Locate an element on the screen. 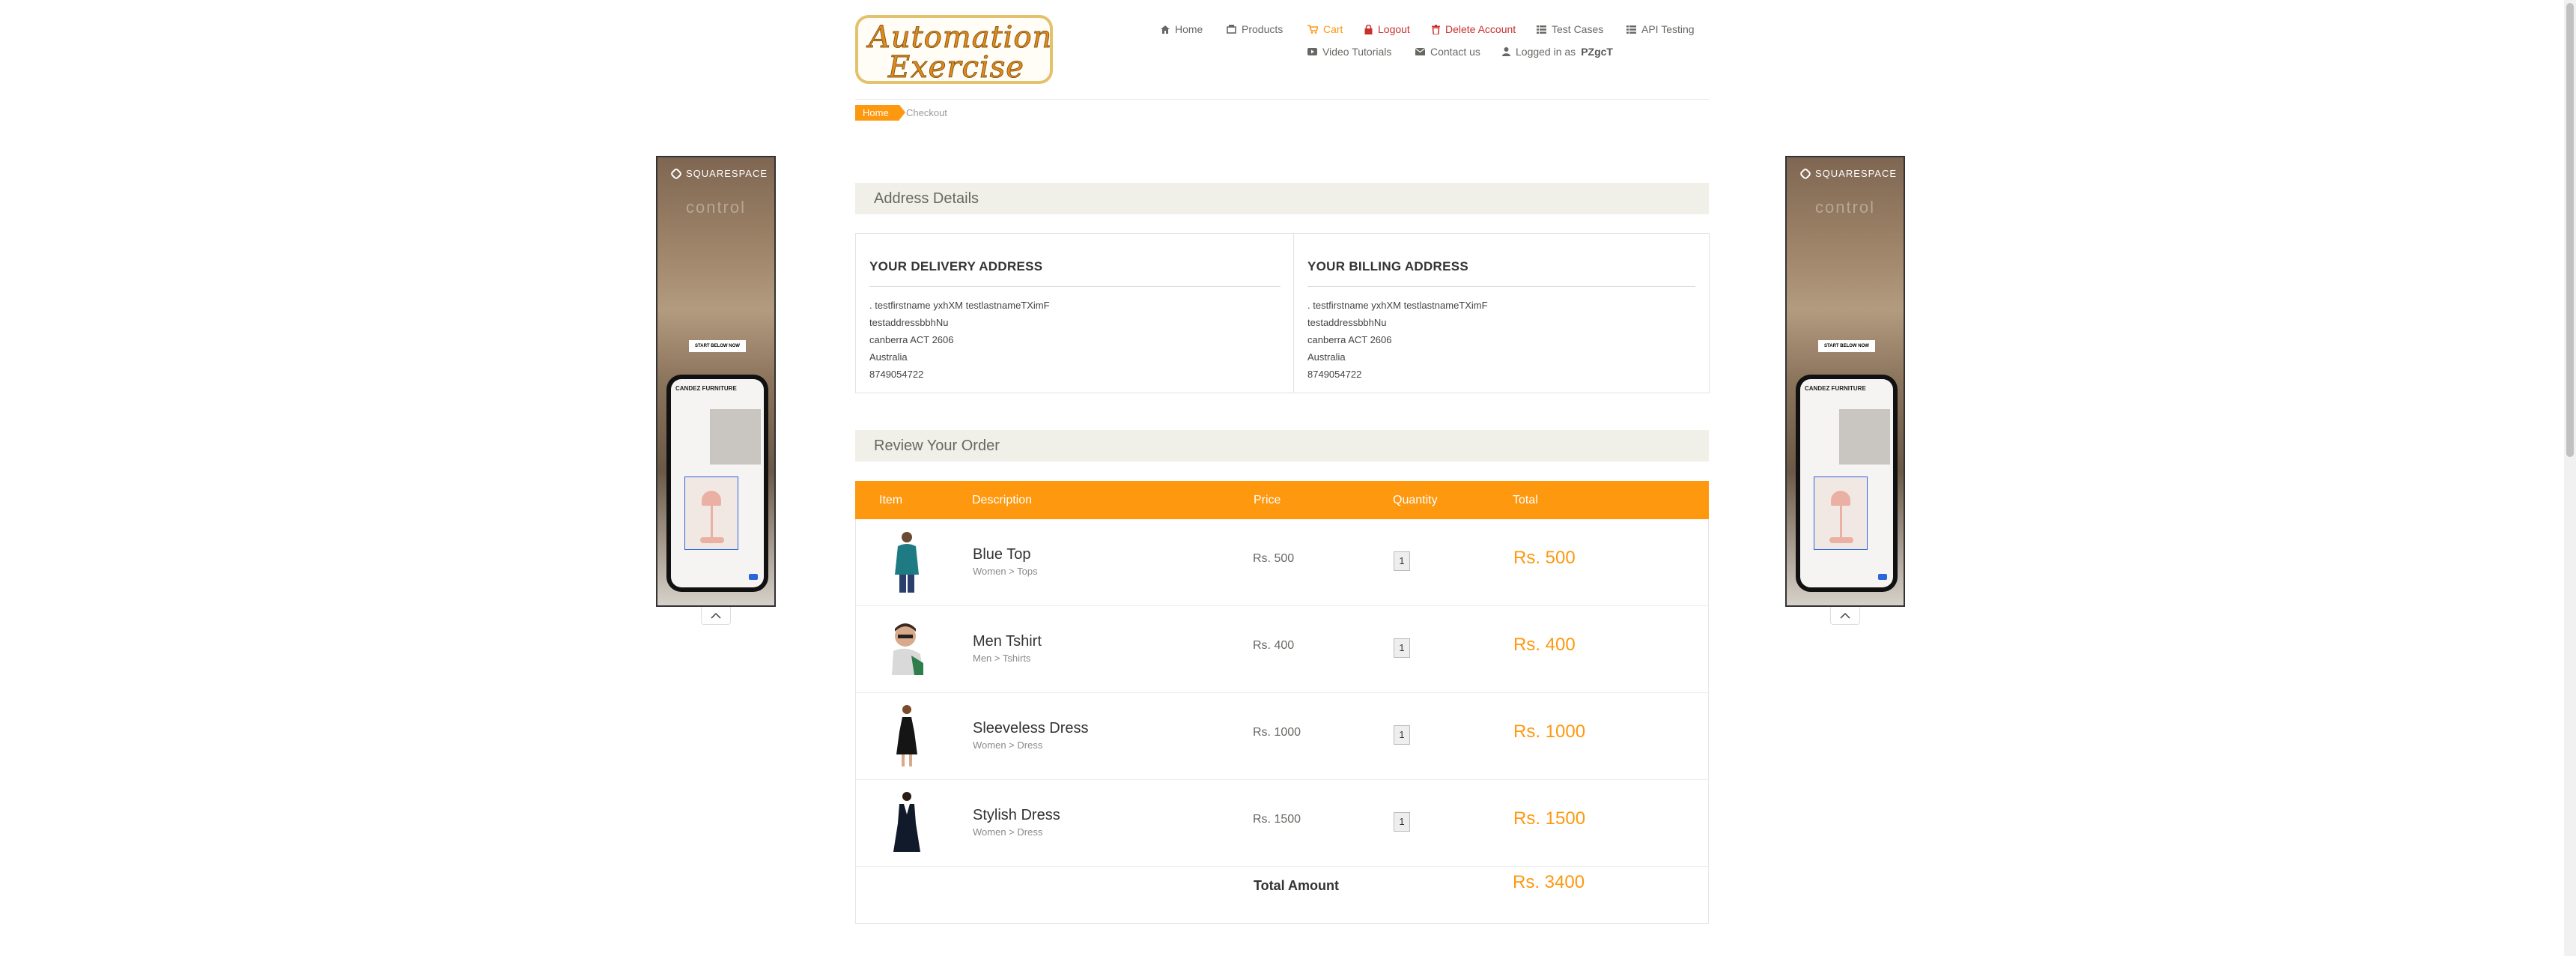 Image resolution: width=2576 pixels, height=956 pixels. ad-brand: SQUARESPACE is located at coordinates (1848, 173).